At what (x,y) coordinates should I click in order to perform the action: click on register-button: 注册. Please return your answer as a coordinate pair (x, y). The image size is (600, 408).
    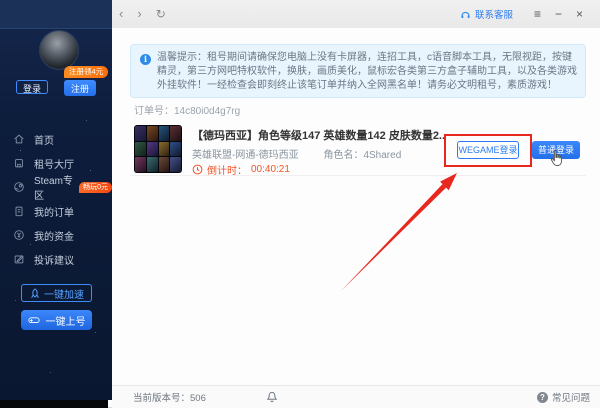
    Looking at the image, I should click on (80, 88).